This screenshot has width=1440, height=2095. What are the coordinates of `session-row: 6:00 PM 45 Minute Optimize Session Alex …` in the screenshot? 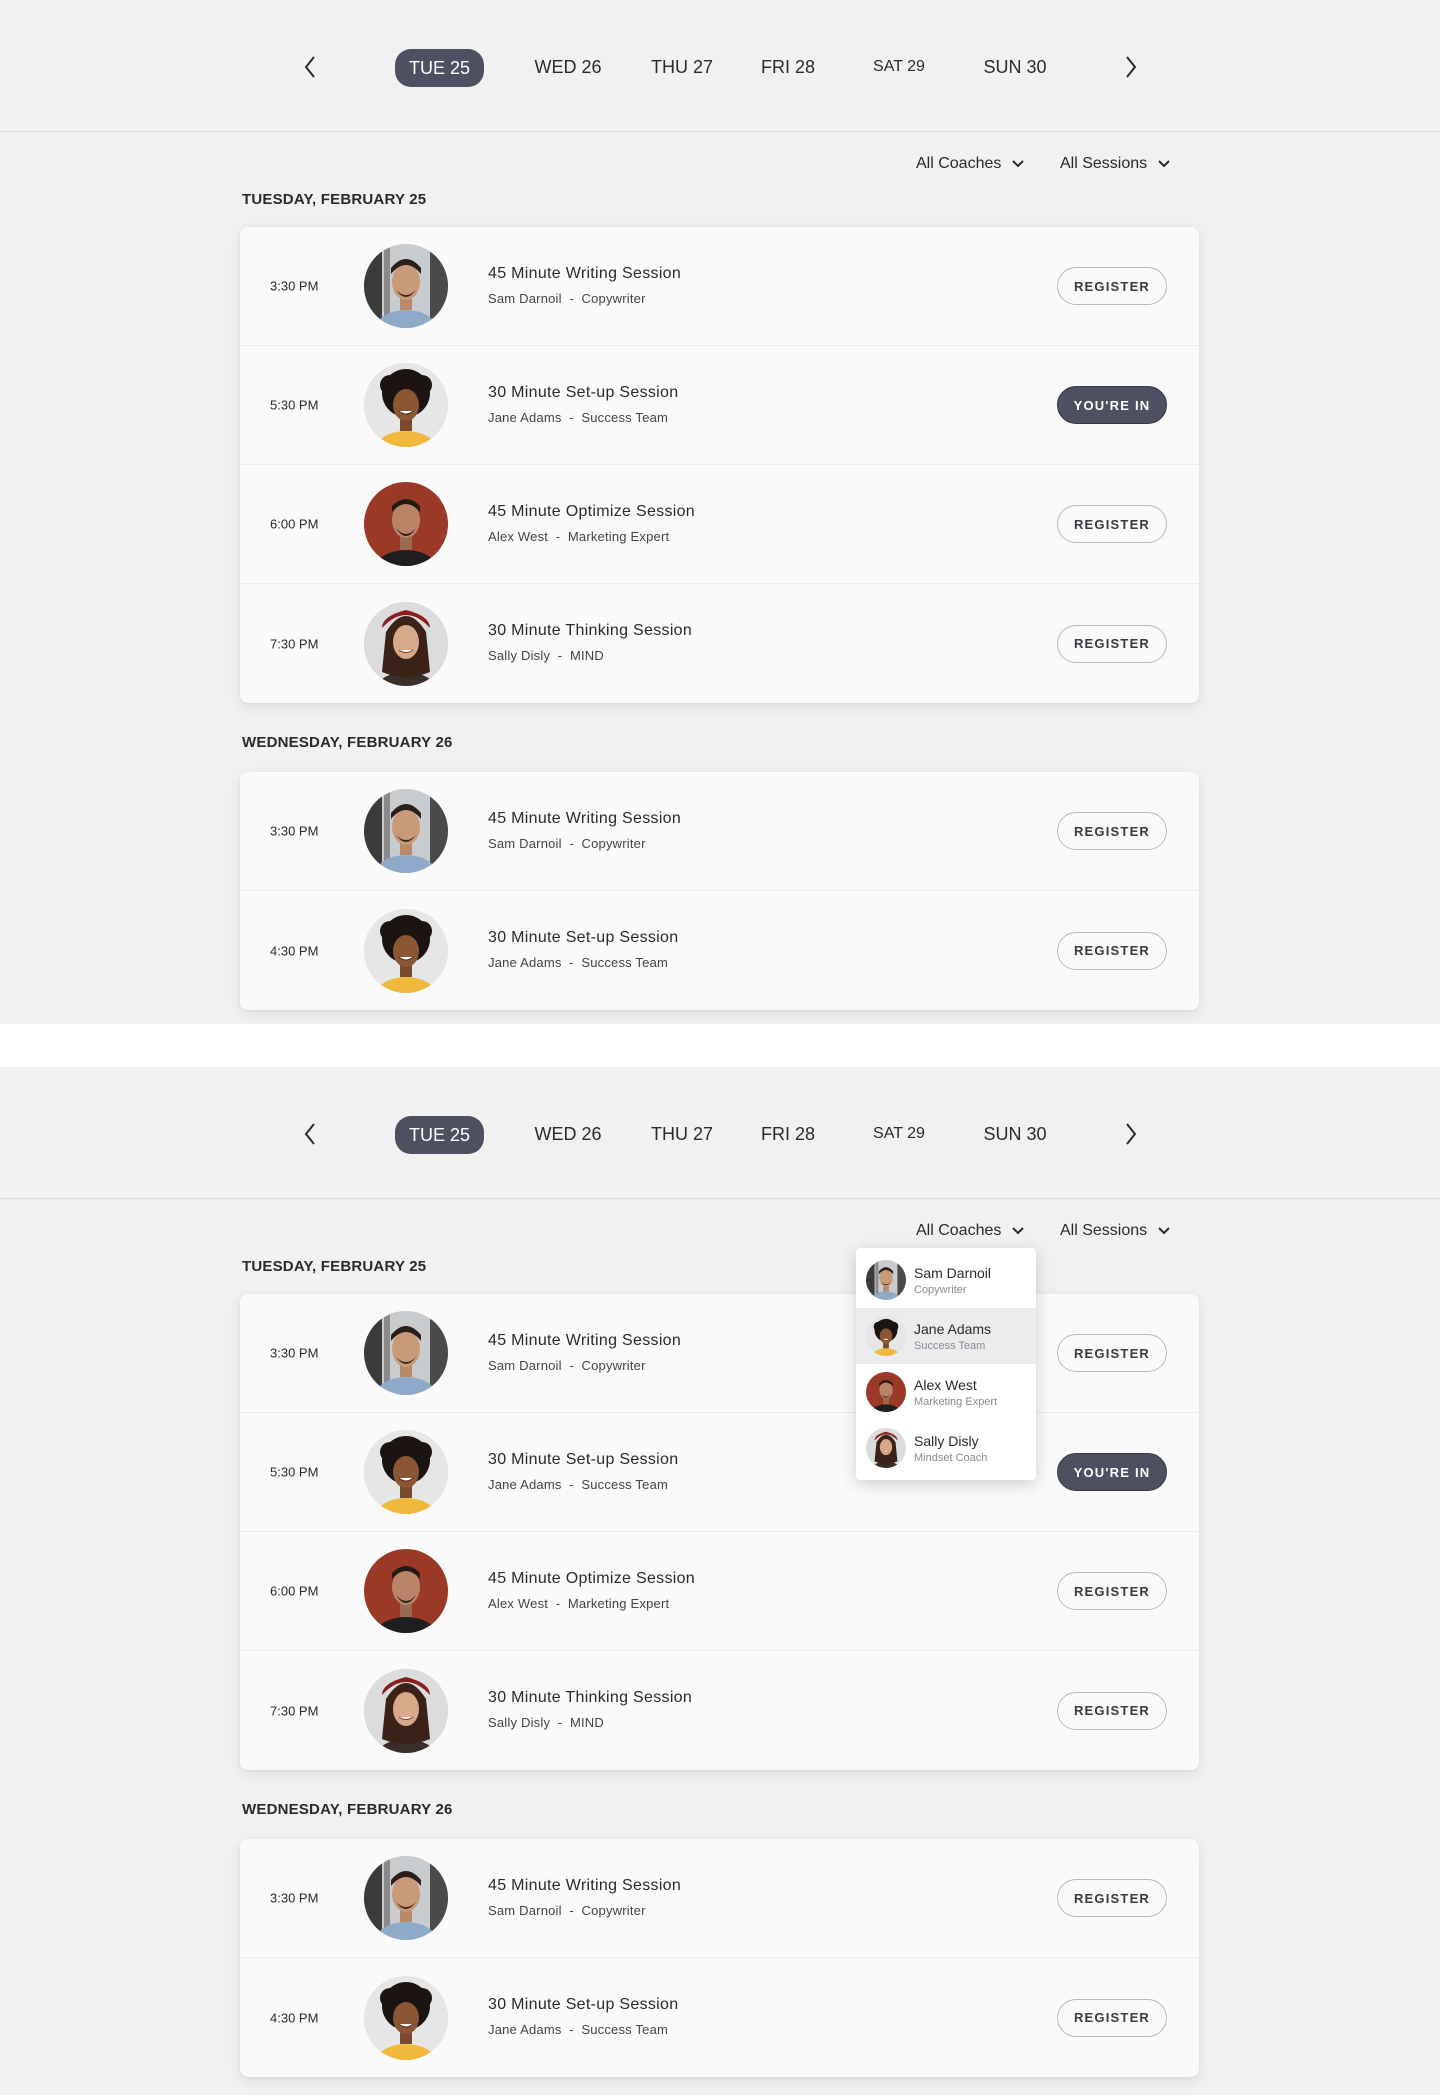 It's located at (719, 524).